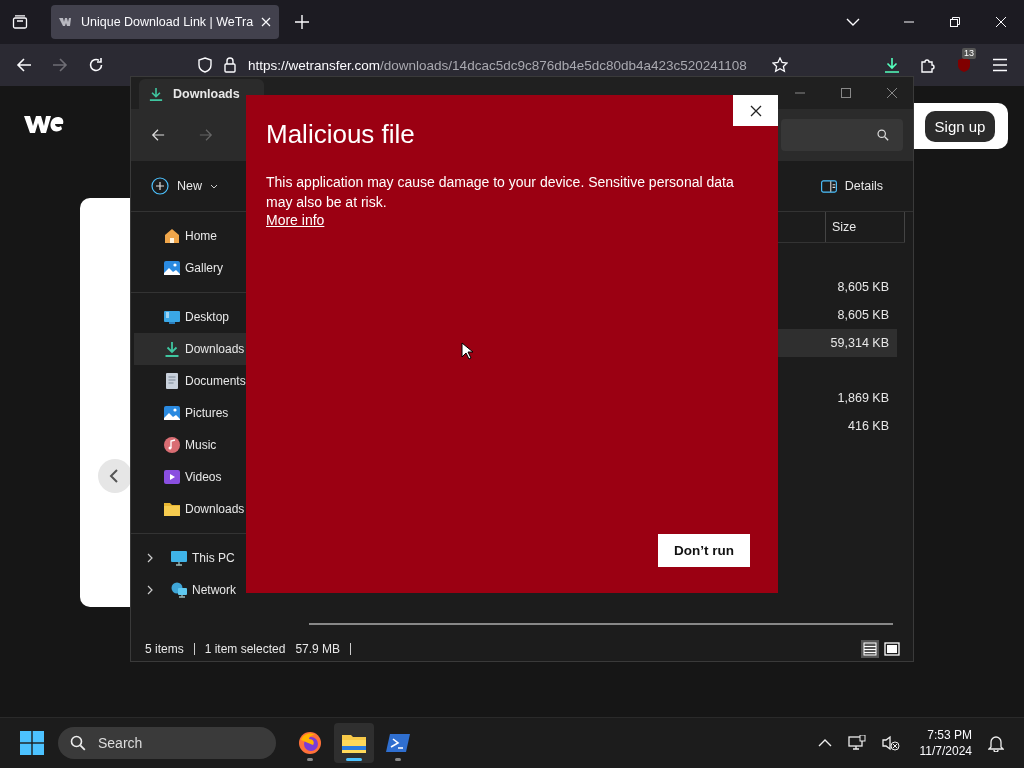 Image resolution: width=1024 pixels, height=768 pixels. What do you see at coordinates (158, 135) in the screenshot?
I see `back-icon` at bounding box center [158, 135].